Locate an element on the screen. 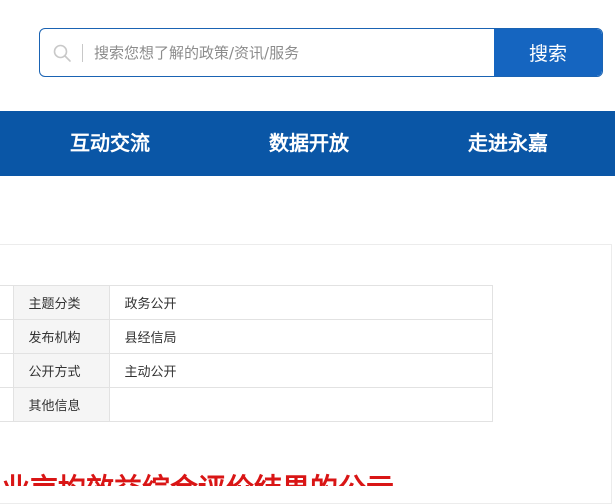 The height and width of the screenshot is (504, 615). table-row: 其他信息 is located at coordinates (246, 404).